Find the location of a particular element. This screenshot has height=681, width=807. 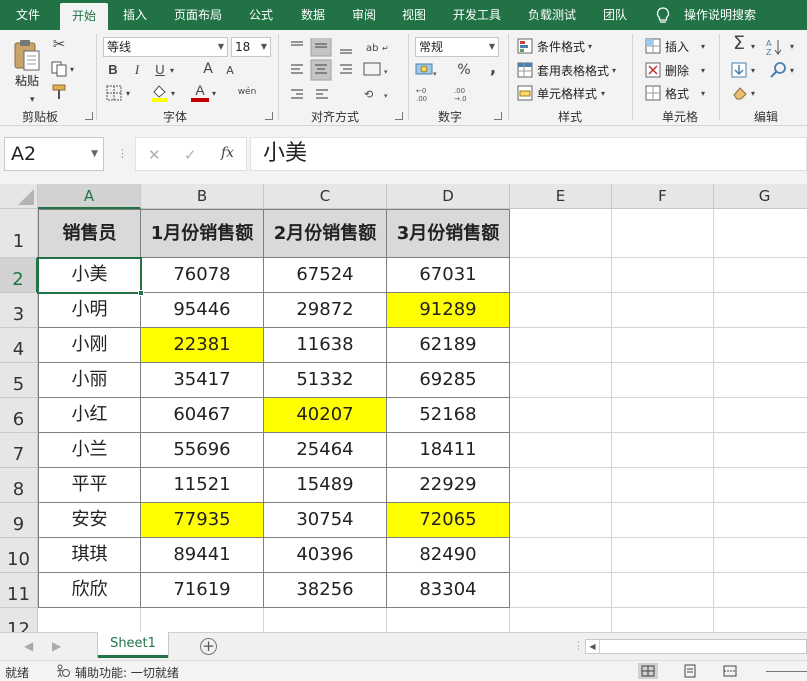

accessibility-icon is located at coordinates (63, 671).